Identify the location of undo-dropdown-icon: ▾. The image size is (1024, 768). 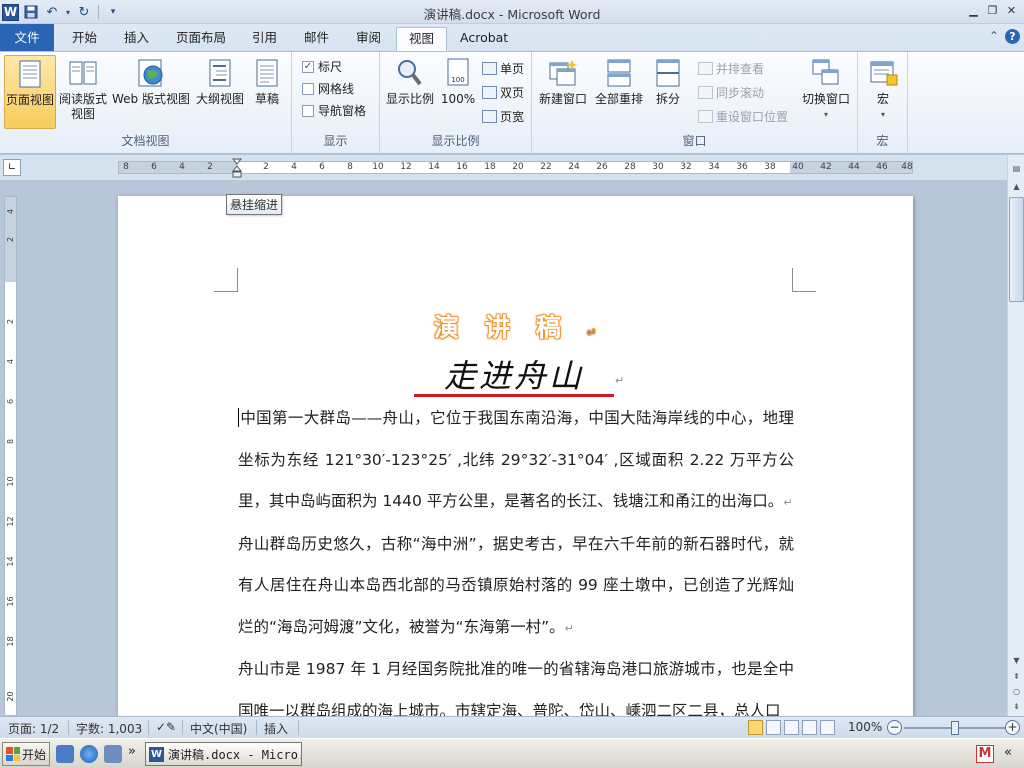
(68, 12).